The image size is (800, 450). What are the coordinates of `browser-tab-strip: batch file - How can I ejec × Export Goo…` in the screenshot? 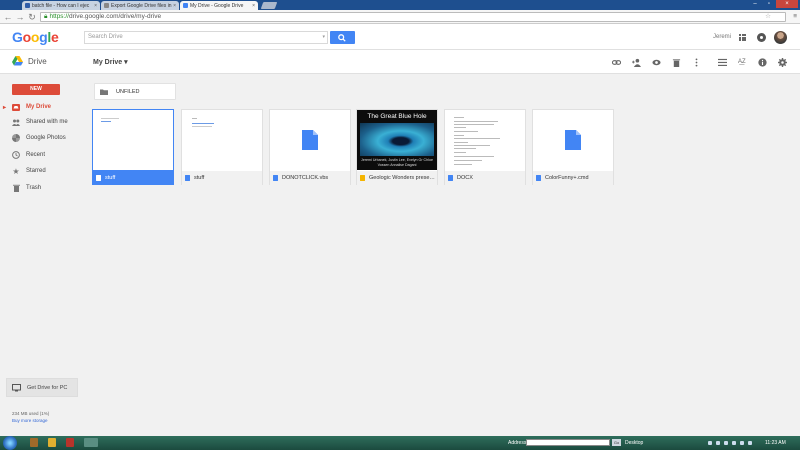 It's located at (400, 5).